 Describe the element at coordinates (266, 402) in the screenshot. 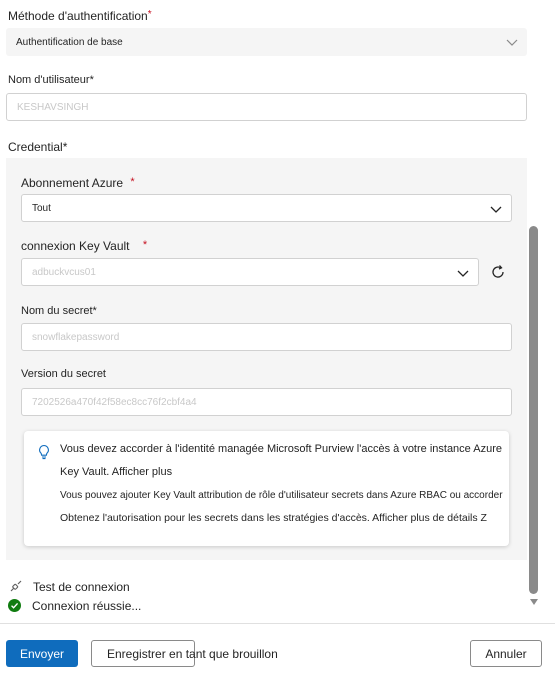

I see `secret-version-field: 7202526a470f42f58ec8cc76f2cbf4a4` at that location.